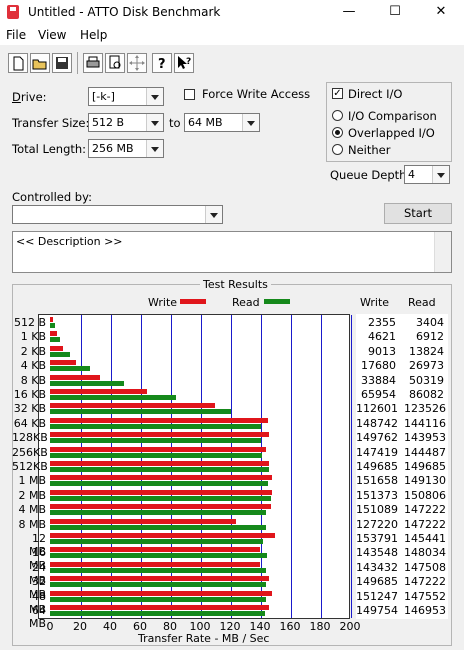 Image resolution: width=464 pixels, height=650 pixels. Describe the element at coordinates (377, 481) in the screenshot. I see `write-value: 151658` at that location.